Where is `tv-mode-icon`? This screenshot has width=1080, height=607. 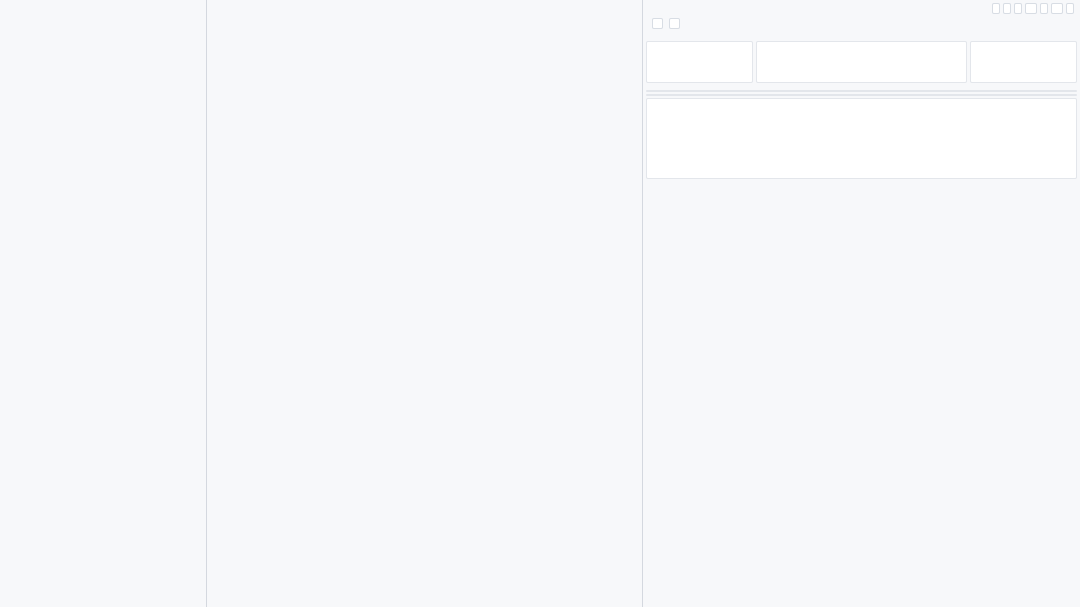 tv-mode-icon is located at coordinates (1070, 8).